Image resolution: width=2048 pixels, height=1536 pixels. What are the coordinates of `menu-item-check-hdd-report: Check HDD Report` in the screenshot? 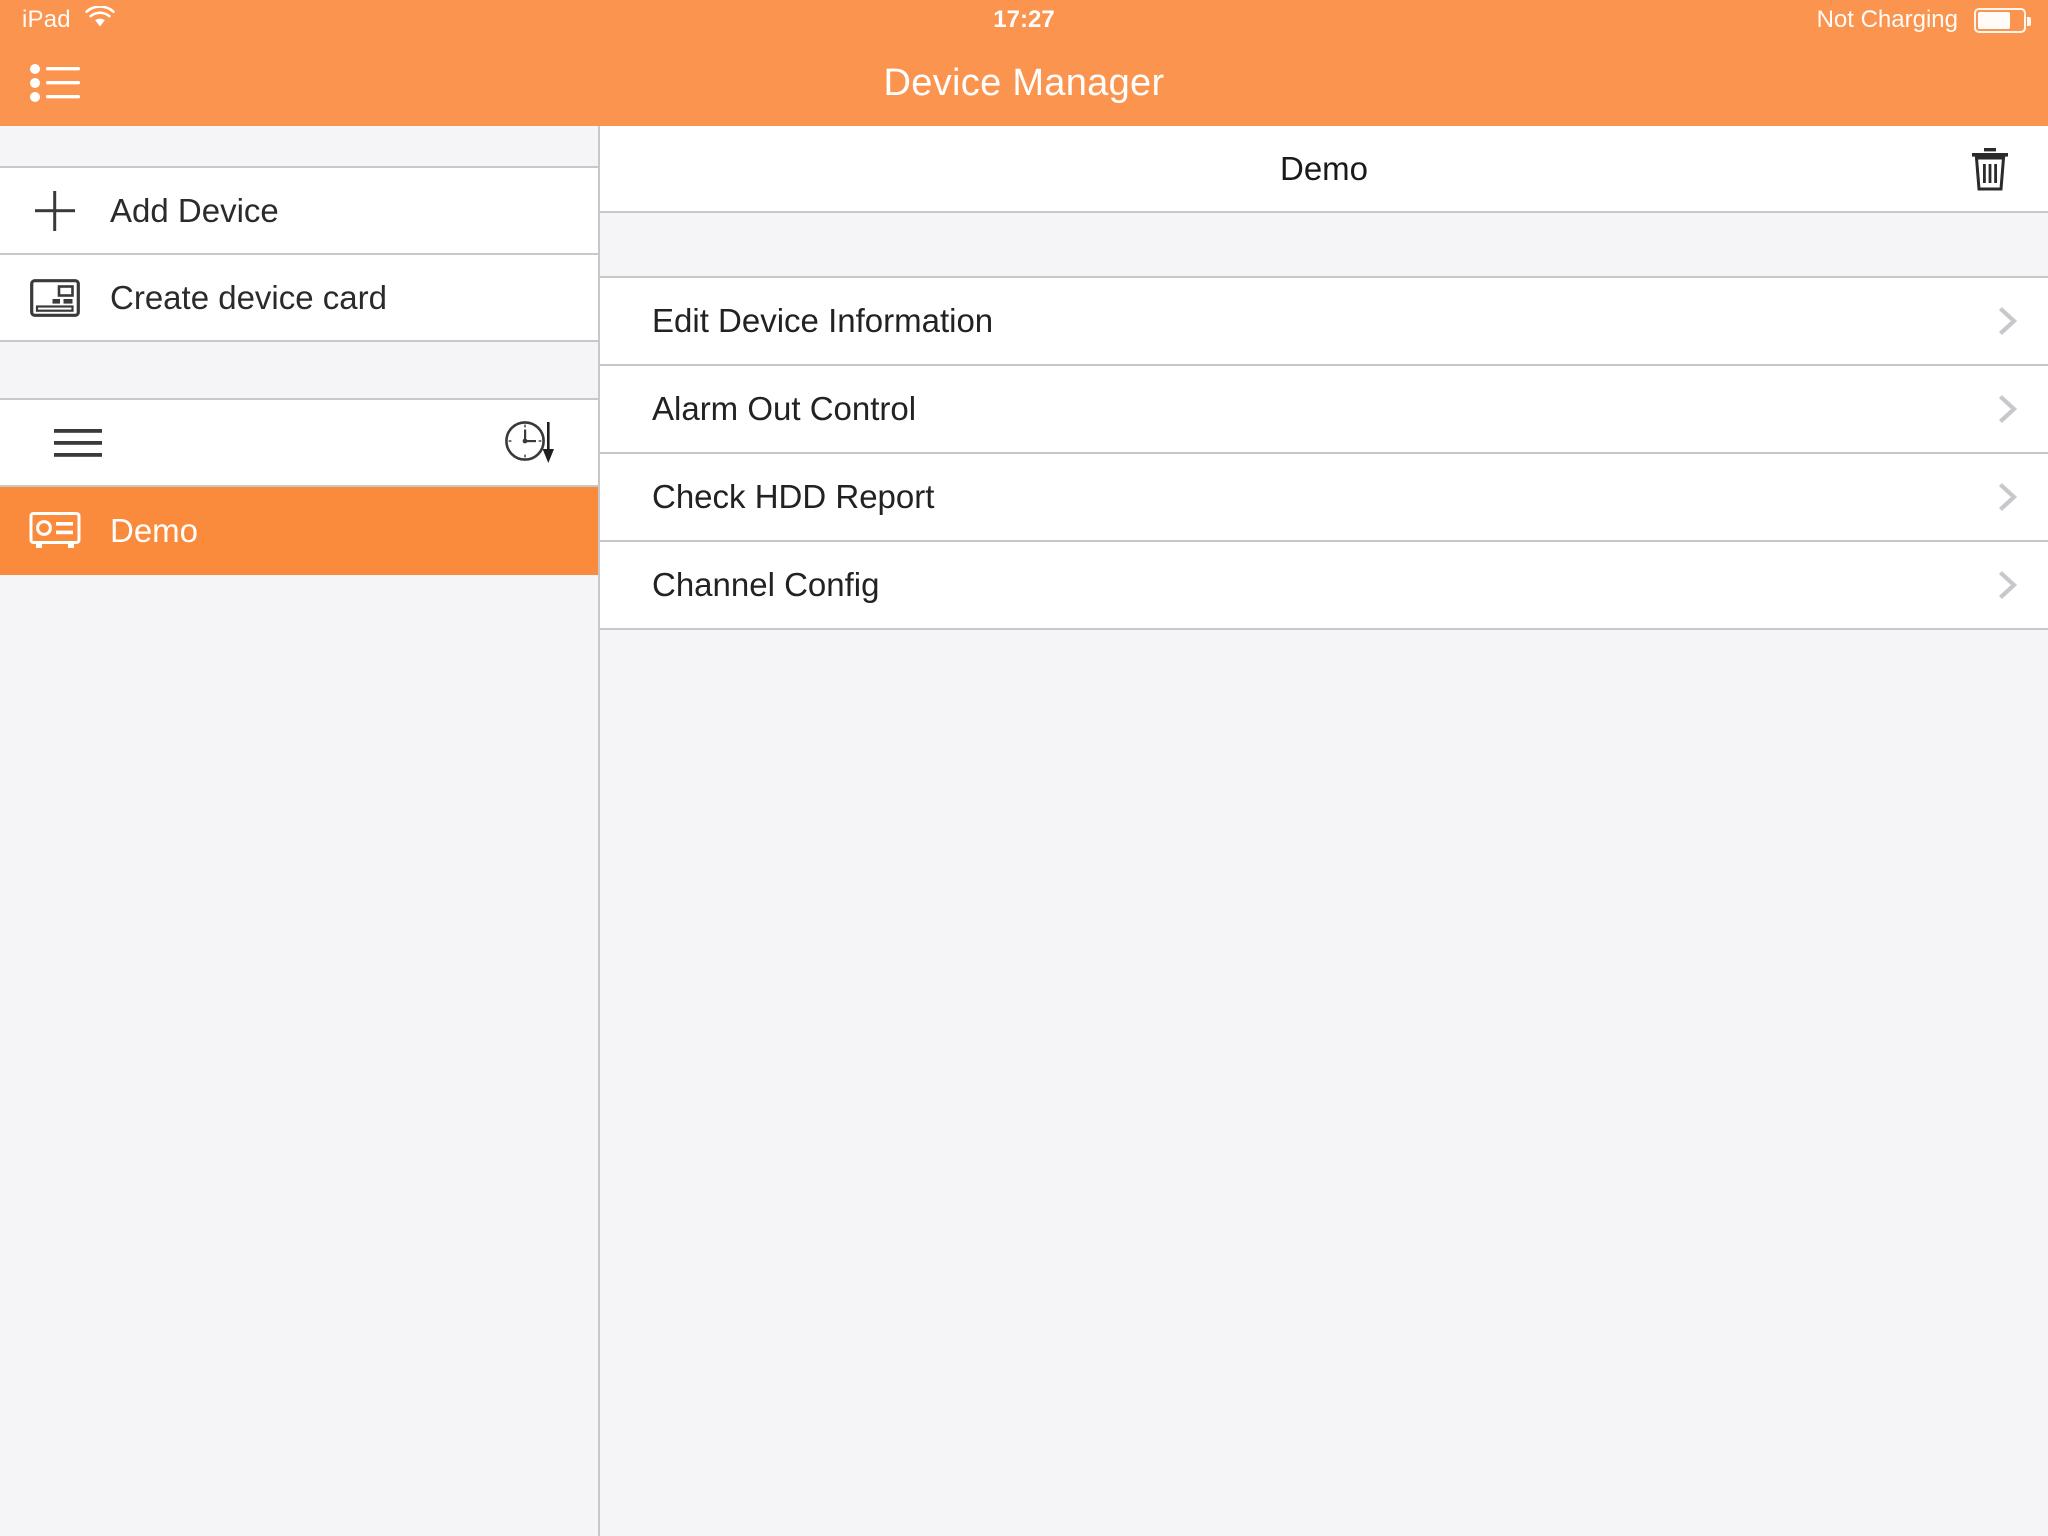 It's located at (1324, 498).